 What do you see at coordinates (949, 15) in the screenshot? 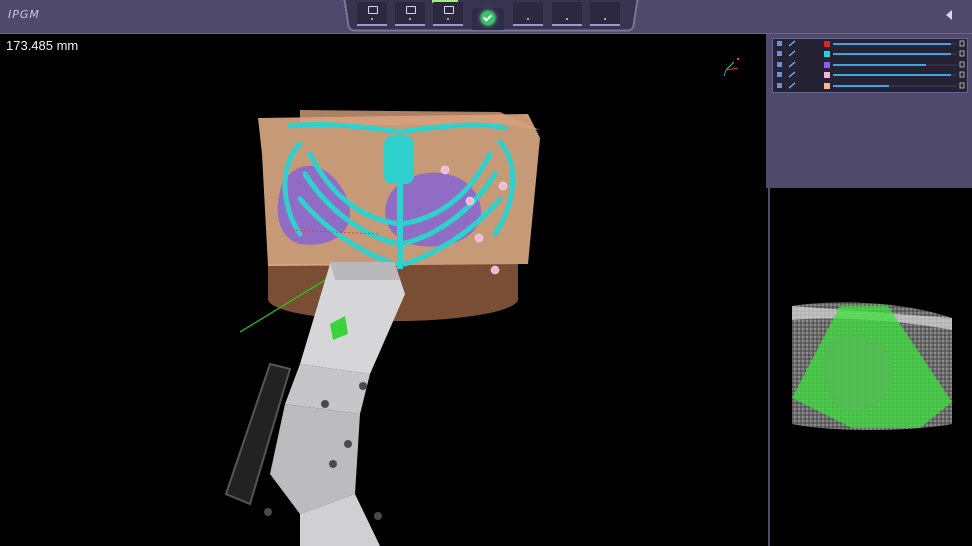
I see `chevron-left-icon` at bounding box center [949, 15].